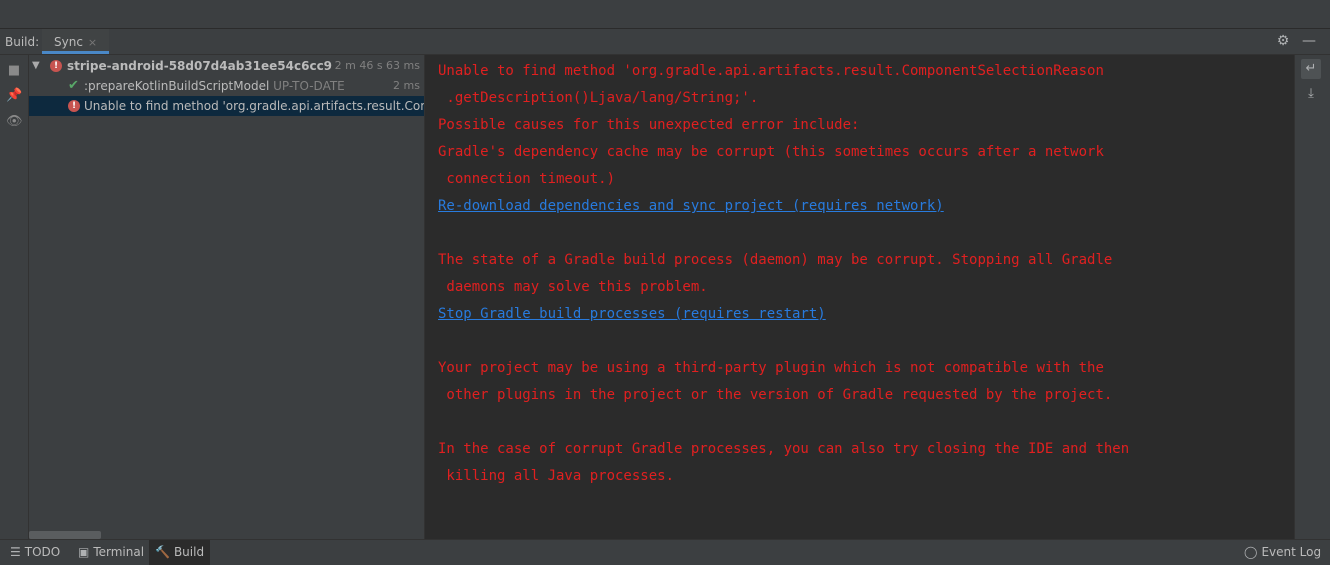 The width and height of the screenshot is (1330, 565). I want to click on speech-bubble-icon: ◯, so click(1251, 552).